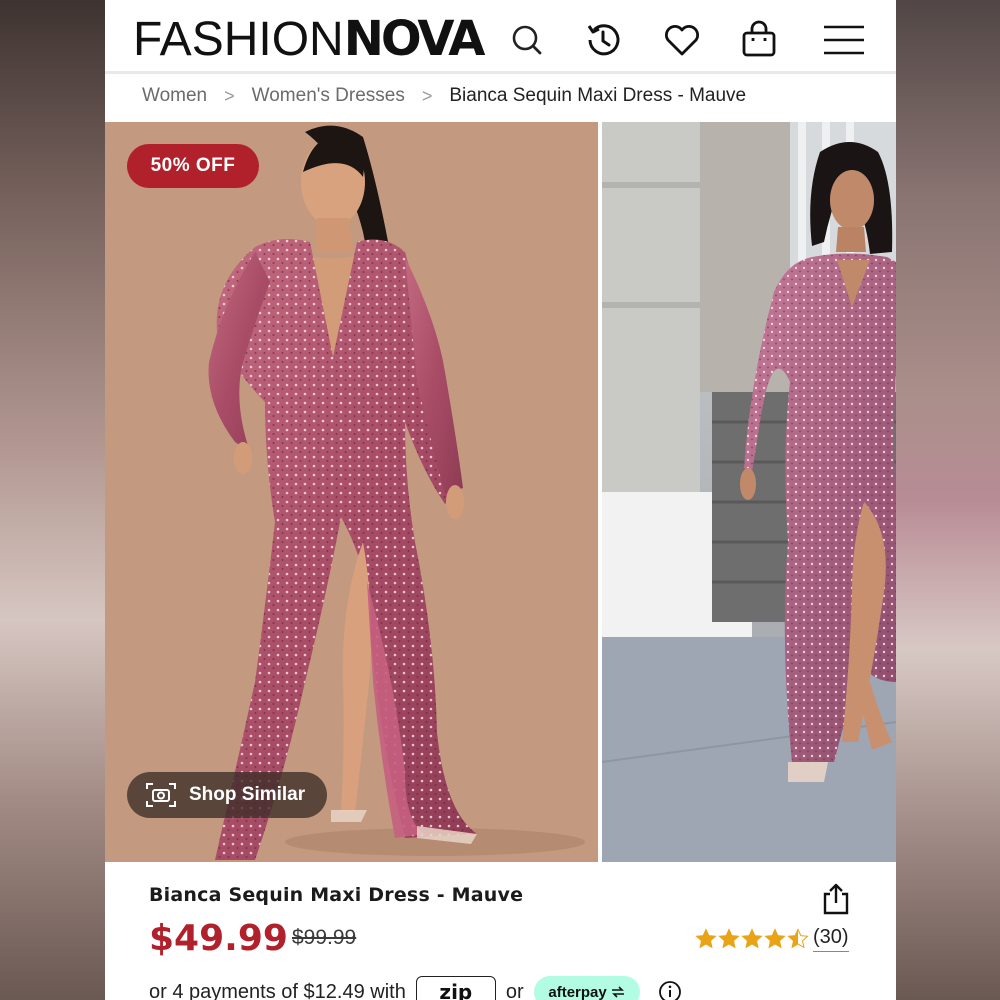  What do you see at coordinates (759, 40) in the screenshot?
I see `shopping-bag-icon` at bounding box center [759, 40].